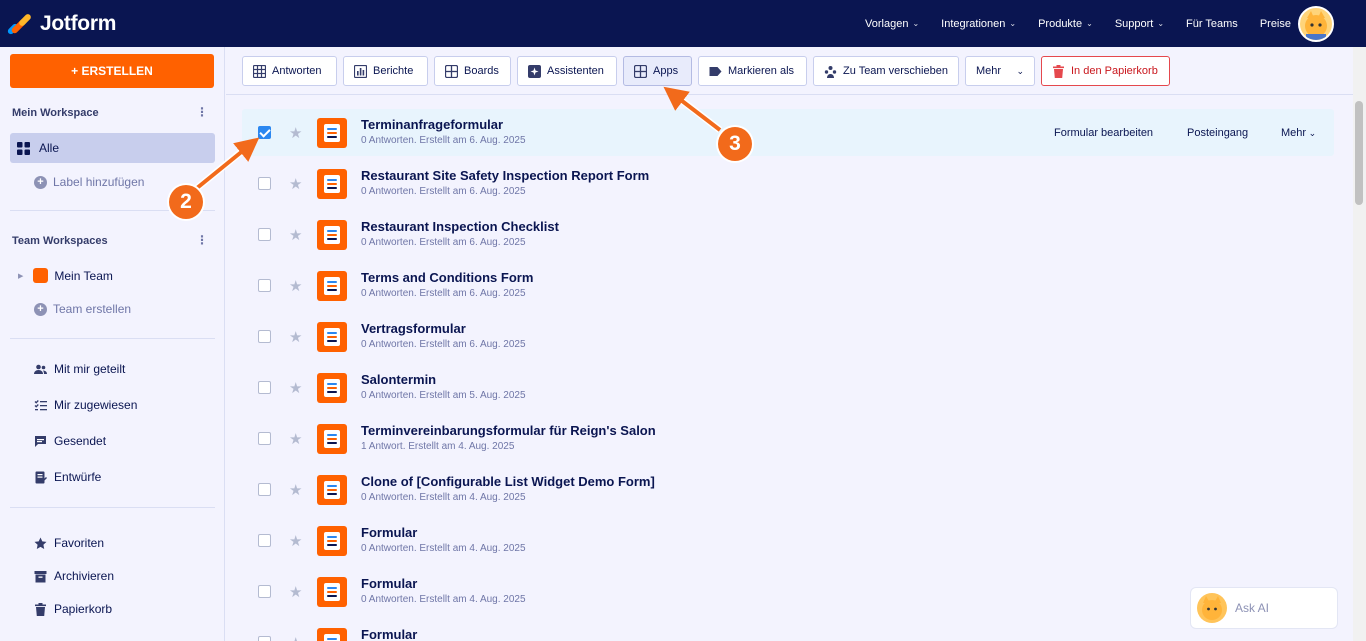 Image resolution: width=1366 pixels, height=641 pixels. What do you see at coordinates (20, 276) in the screenshot?
I see `caret-right-icon: ▶` at bounding box center [20, 276].